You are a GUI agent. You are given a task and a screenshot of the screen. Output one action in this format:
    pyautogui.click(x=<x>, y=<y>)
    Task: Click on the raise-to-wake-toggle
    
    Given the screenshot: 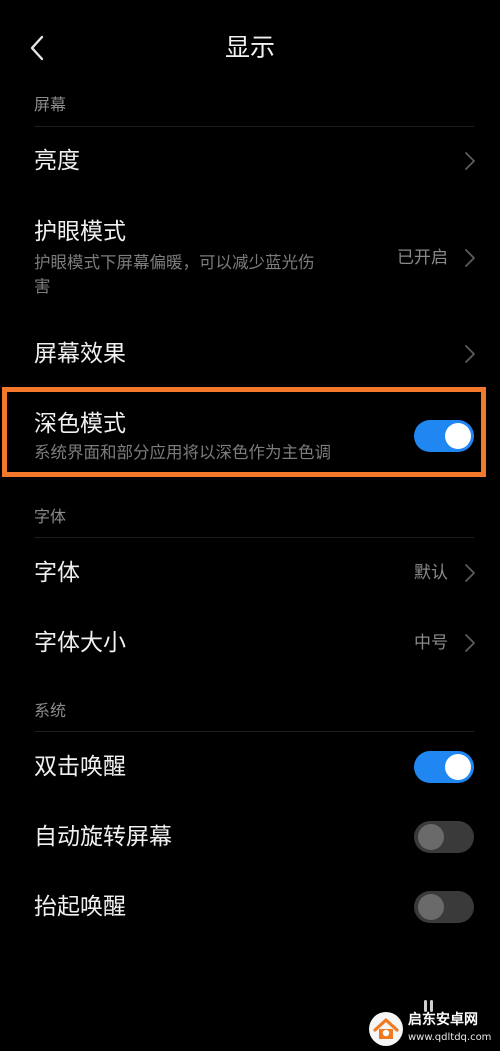 What is the action you would take?
    pyautogui.click(x=444, y=907)
    